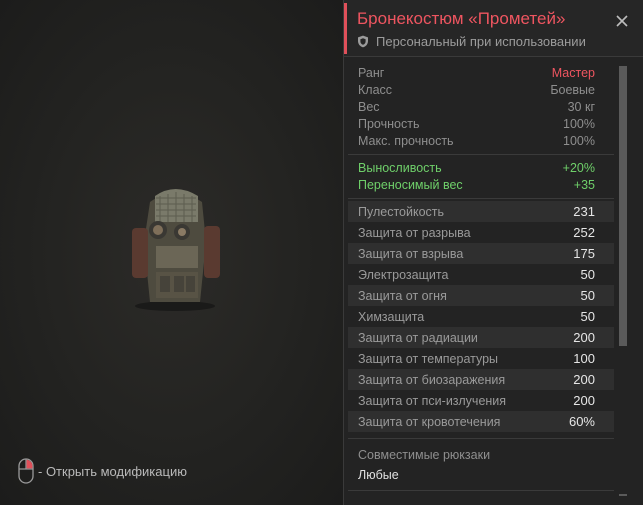 The width and height of the screenshot is (643, 505). Describe the element at coordinates (481, 232) in the screenshot. I see `protection-row: Защита от разрыва 252` at that location.